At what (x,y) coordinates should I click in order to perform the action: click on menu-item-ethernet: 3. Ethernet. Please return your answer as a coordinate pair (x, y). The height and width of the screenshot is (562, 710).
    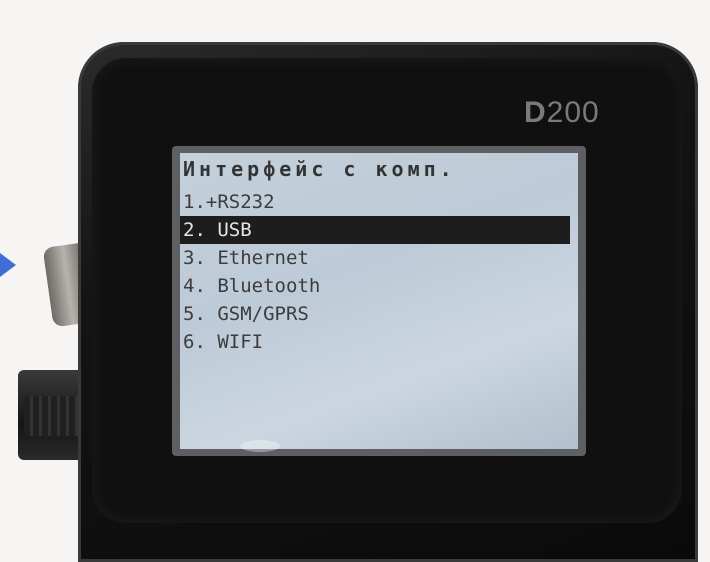
    Looking at the image, I should click on (379, 258).